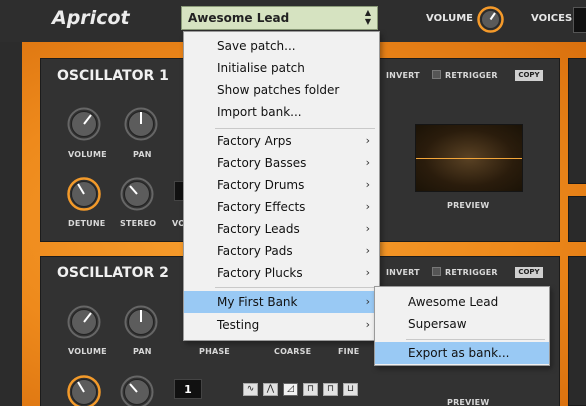 This screenshot has width=586, height=406. What do you see at coordinates (281, 141) in the screenshot?
I see `menu-item-factory-arps: Factory Arps ›` at bounding box center [281, 141].